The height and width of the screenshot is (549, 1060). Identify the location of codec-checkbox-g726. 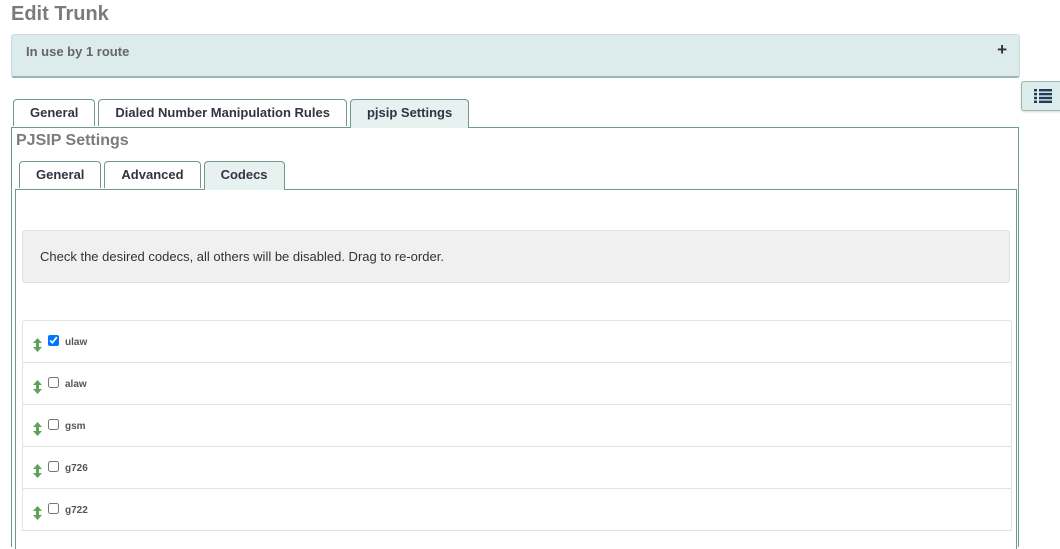
(53, 466).